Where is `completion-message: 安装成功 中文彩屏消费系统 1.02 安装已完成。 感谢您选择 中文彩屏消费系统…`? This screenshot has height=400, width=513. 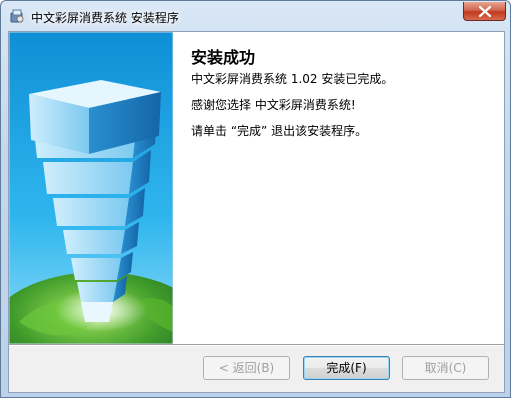
completion-message: 安装成功 中文彩屏消费系统 1.02 安装已完成。 感谢您选择 中文彩屏消费系统… is located at coordinates (341, 91).